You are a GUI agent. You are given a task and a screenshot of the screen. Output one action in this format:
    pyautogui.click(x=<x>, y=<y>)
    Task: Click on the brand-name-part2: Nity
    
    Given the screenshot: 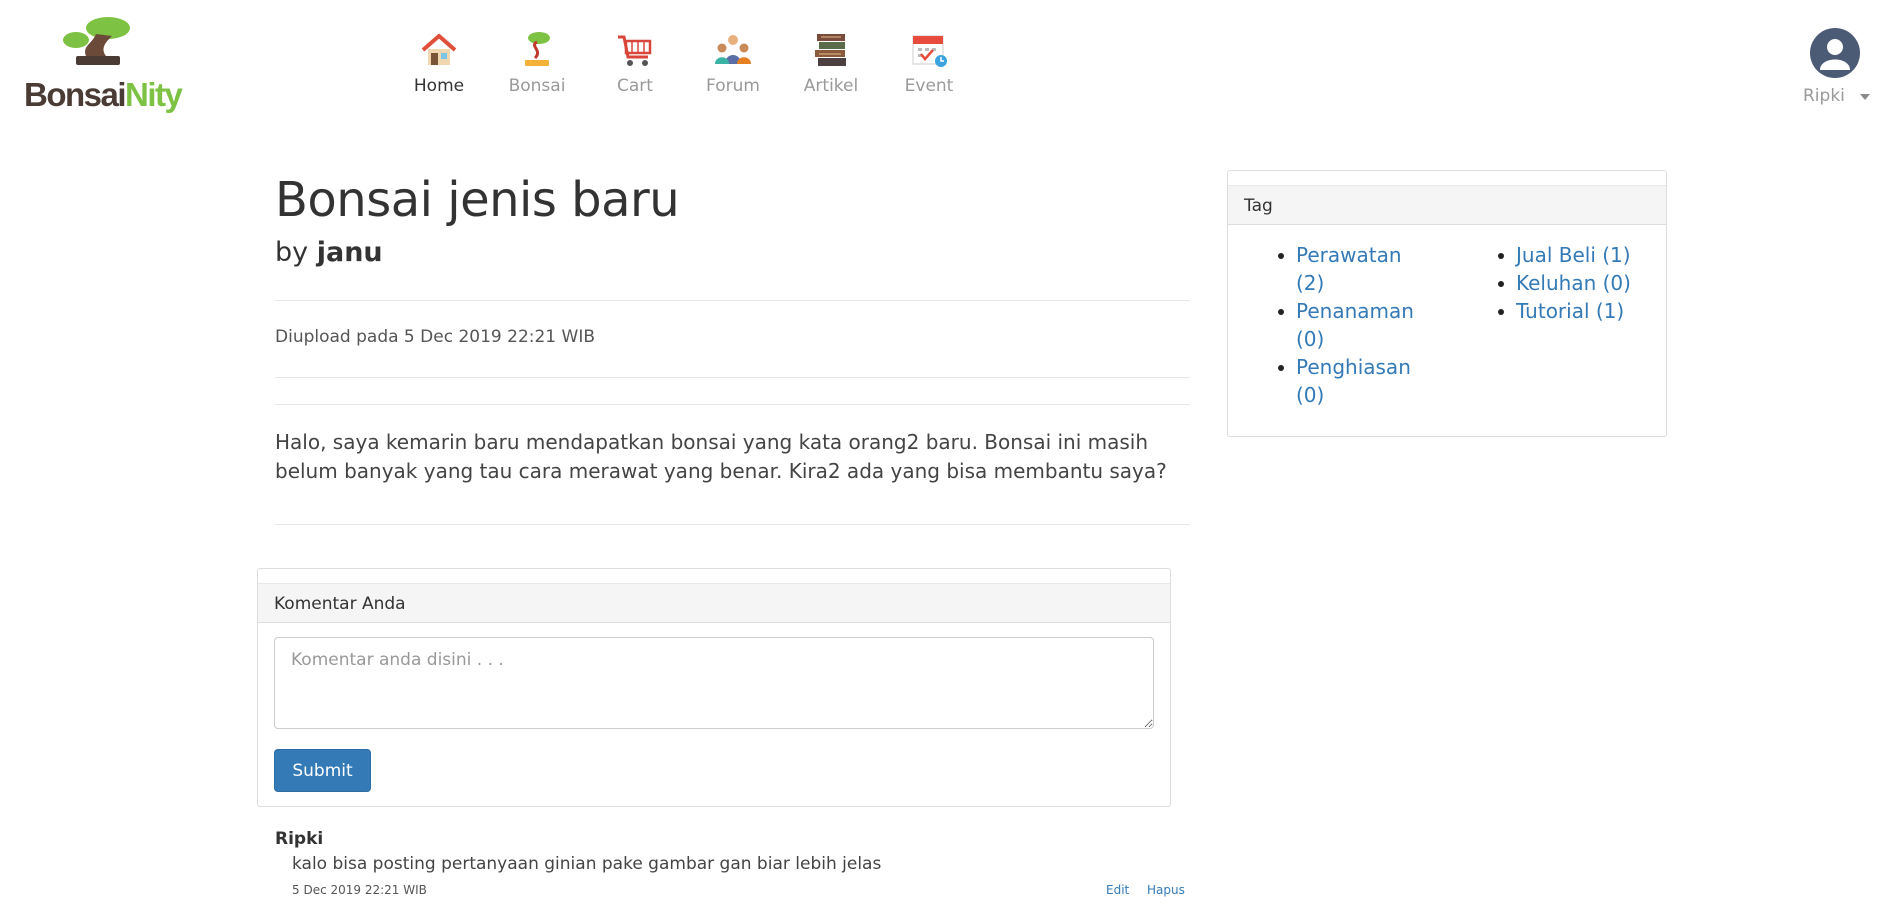 What is the action you would take?
    pyautogui.click(x=154, y=94)
    